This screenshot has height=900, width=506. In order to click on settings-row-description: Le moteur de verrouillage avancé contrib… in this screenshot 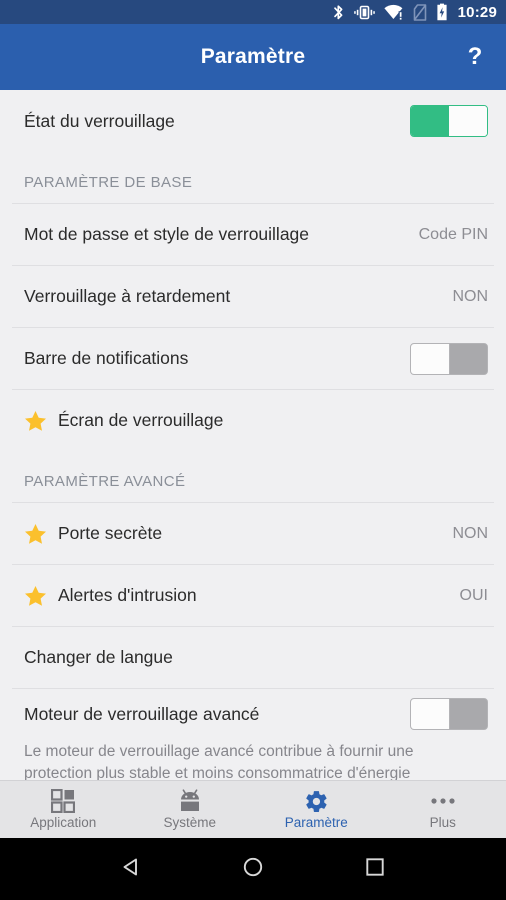, I will do `click(219, 761)`.